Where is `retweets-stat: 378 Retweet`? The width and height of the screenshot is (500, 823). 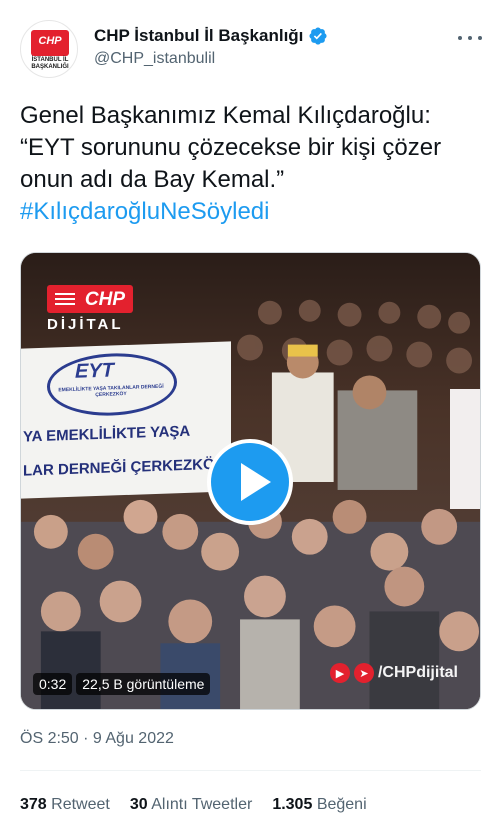 retweets-stat: 378 Retweet is located at coordinates (65, 805).